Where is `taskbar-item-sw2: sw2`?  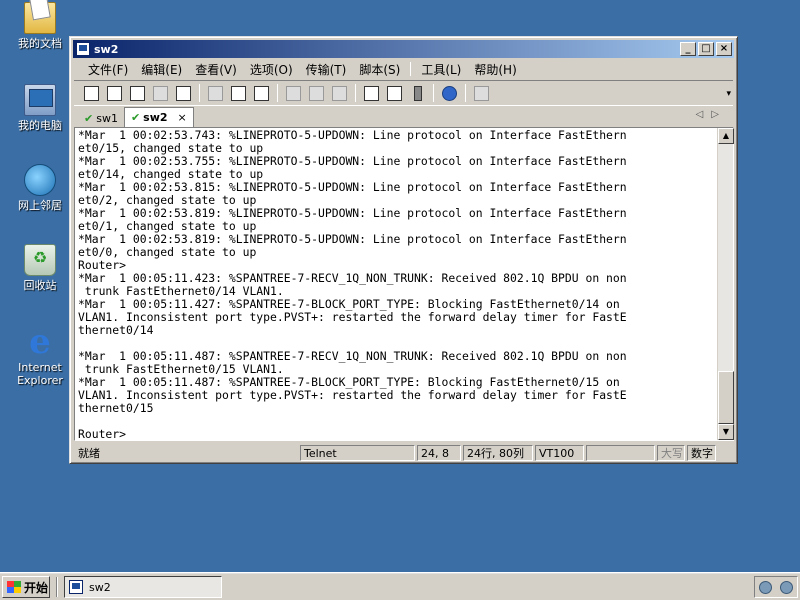 taskbar-item-sw2: sw2 is located at coordinates (143, 587).